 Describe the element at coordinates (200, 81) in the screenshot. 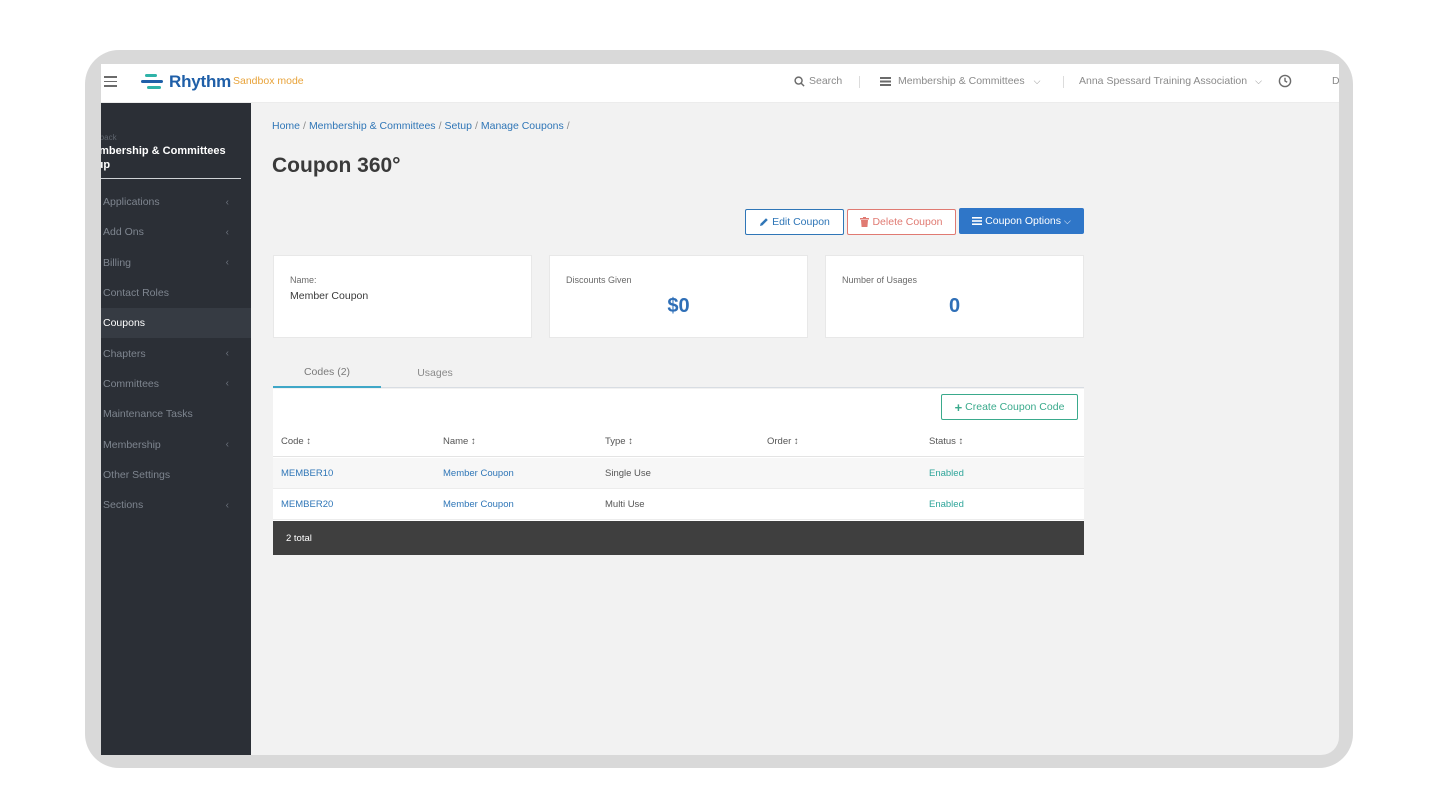

I see `brand-name: Rhythm` at that location.